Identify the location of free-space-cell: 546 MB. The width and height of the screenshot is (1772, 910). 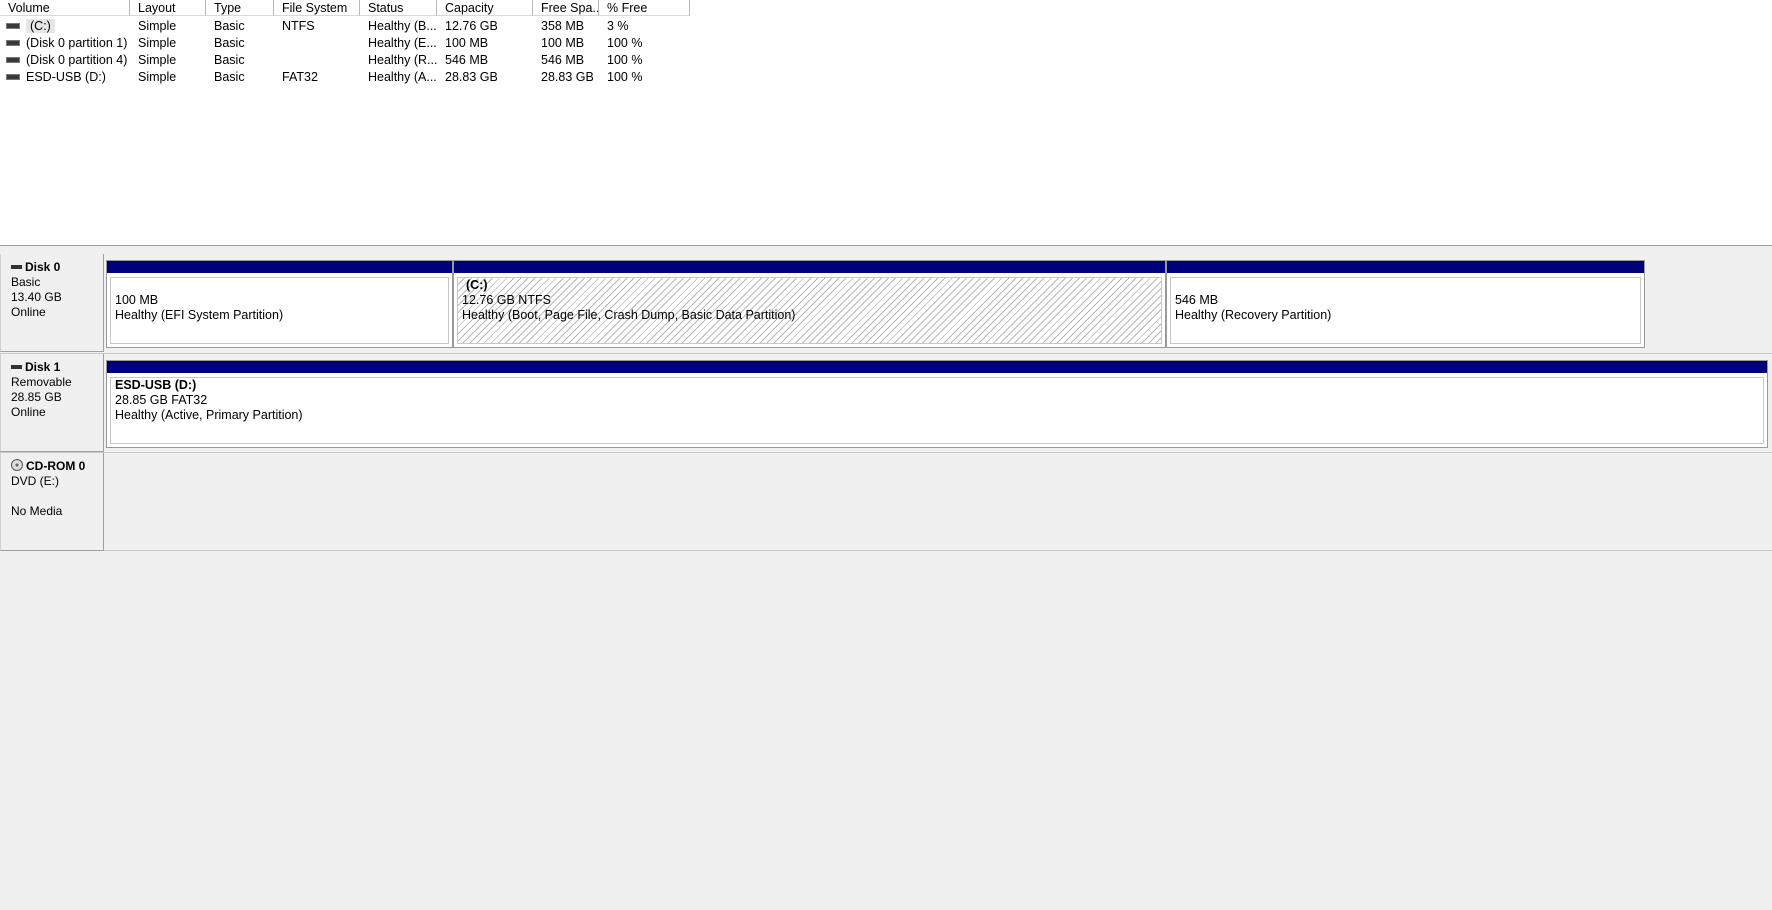
(563, 60).